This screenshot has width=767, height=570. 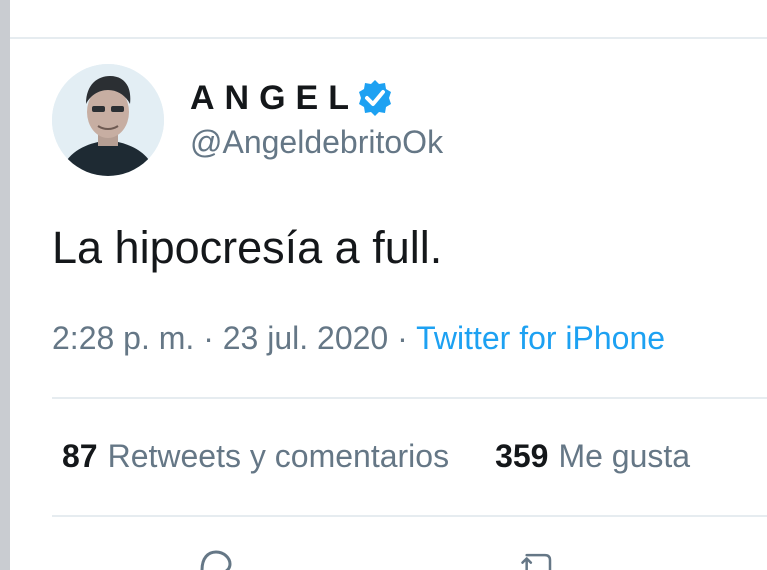 I want to click on likes-stat: 359 Me gusta, so click(x=592, y=456).